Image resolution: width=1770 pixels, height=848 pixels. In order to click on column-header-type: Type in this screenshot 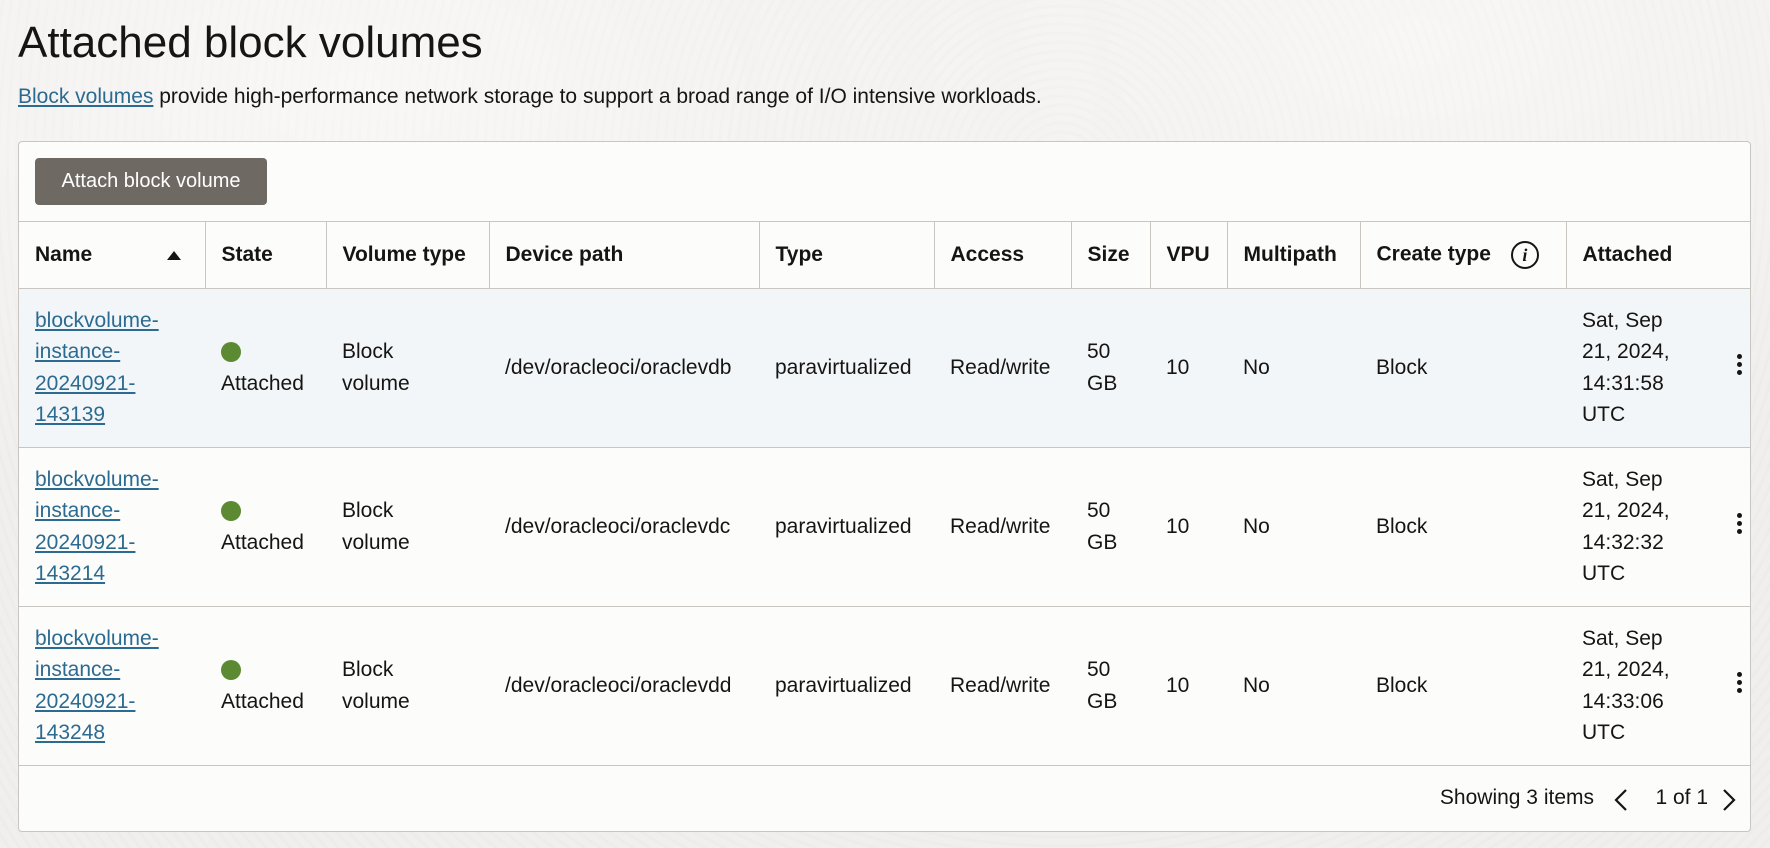, I will do `click(847, 255)`.